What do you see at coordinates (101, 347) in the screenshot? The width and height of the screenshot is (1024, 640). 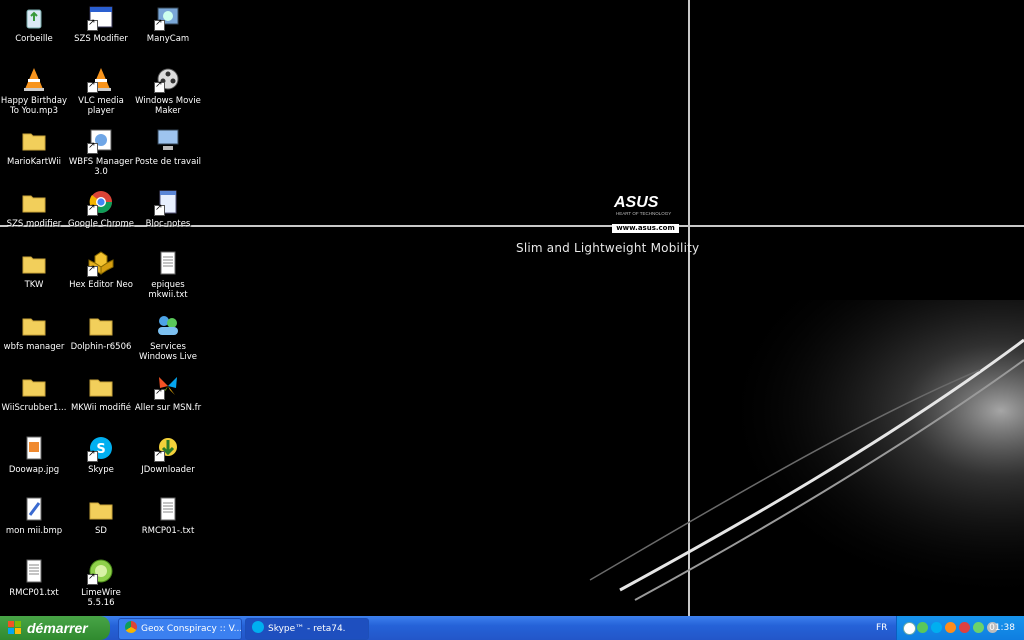 I see `desktop-icon-label: Dolphin-r6506` at bounding box center [101, 347].